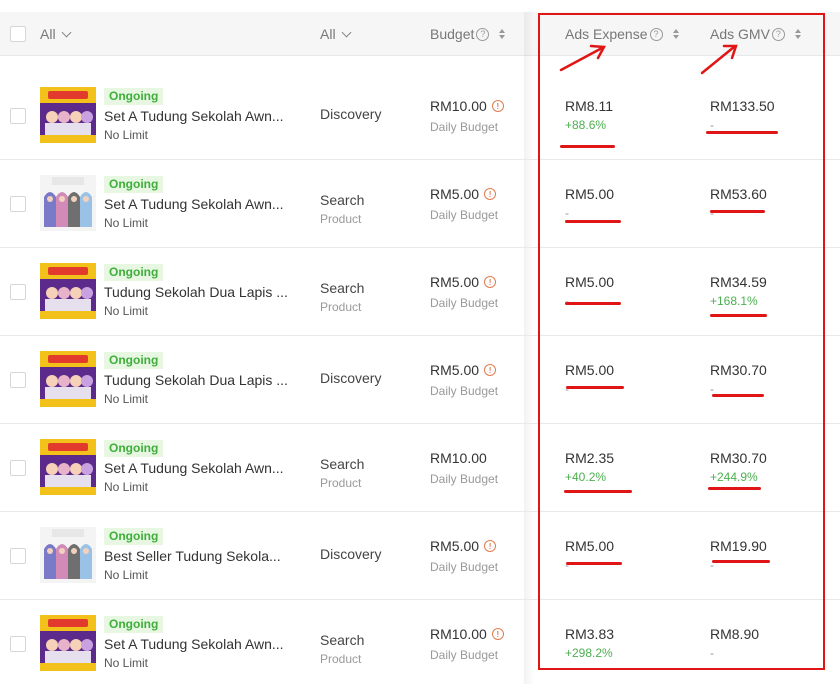 This screenshot has width=840, height=684. Describe the element at coordinates (606, 34) in the screenshot. I see `ads-expense-header-label: Ads Expense` at that location.